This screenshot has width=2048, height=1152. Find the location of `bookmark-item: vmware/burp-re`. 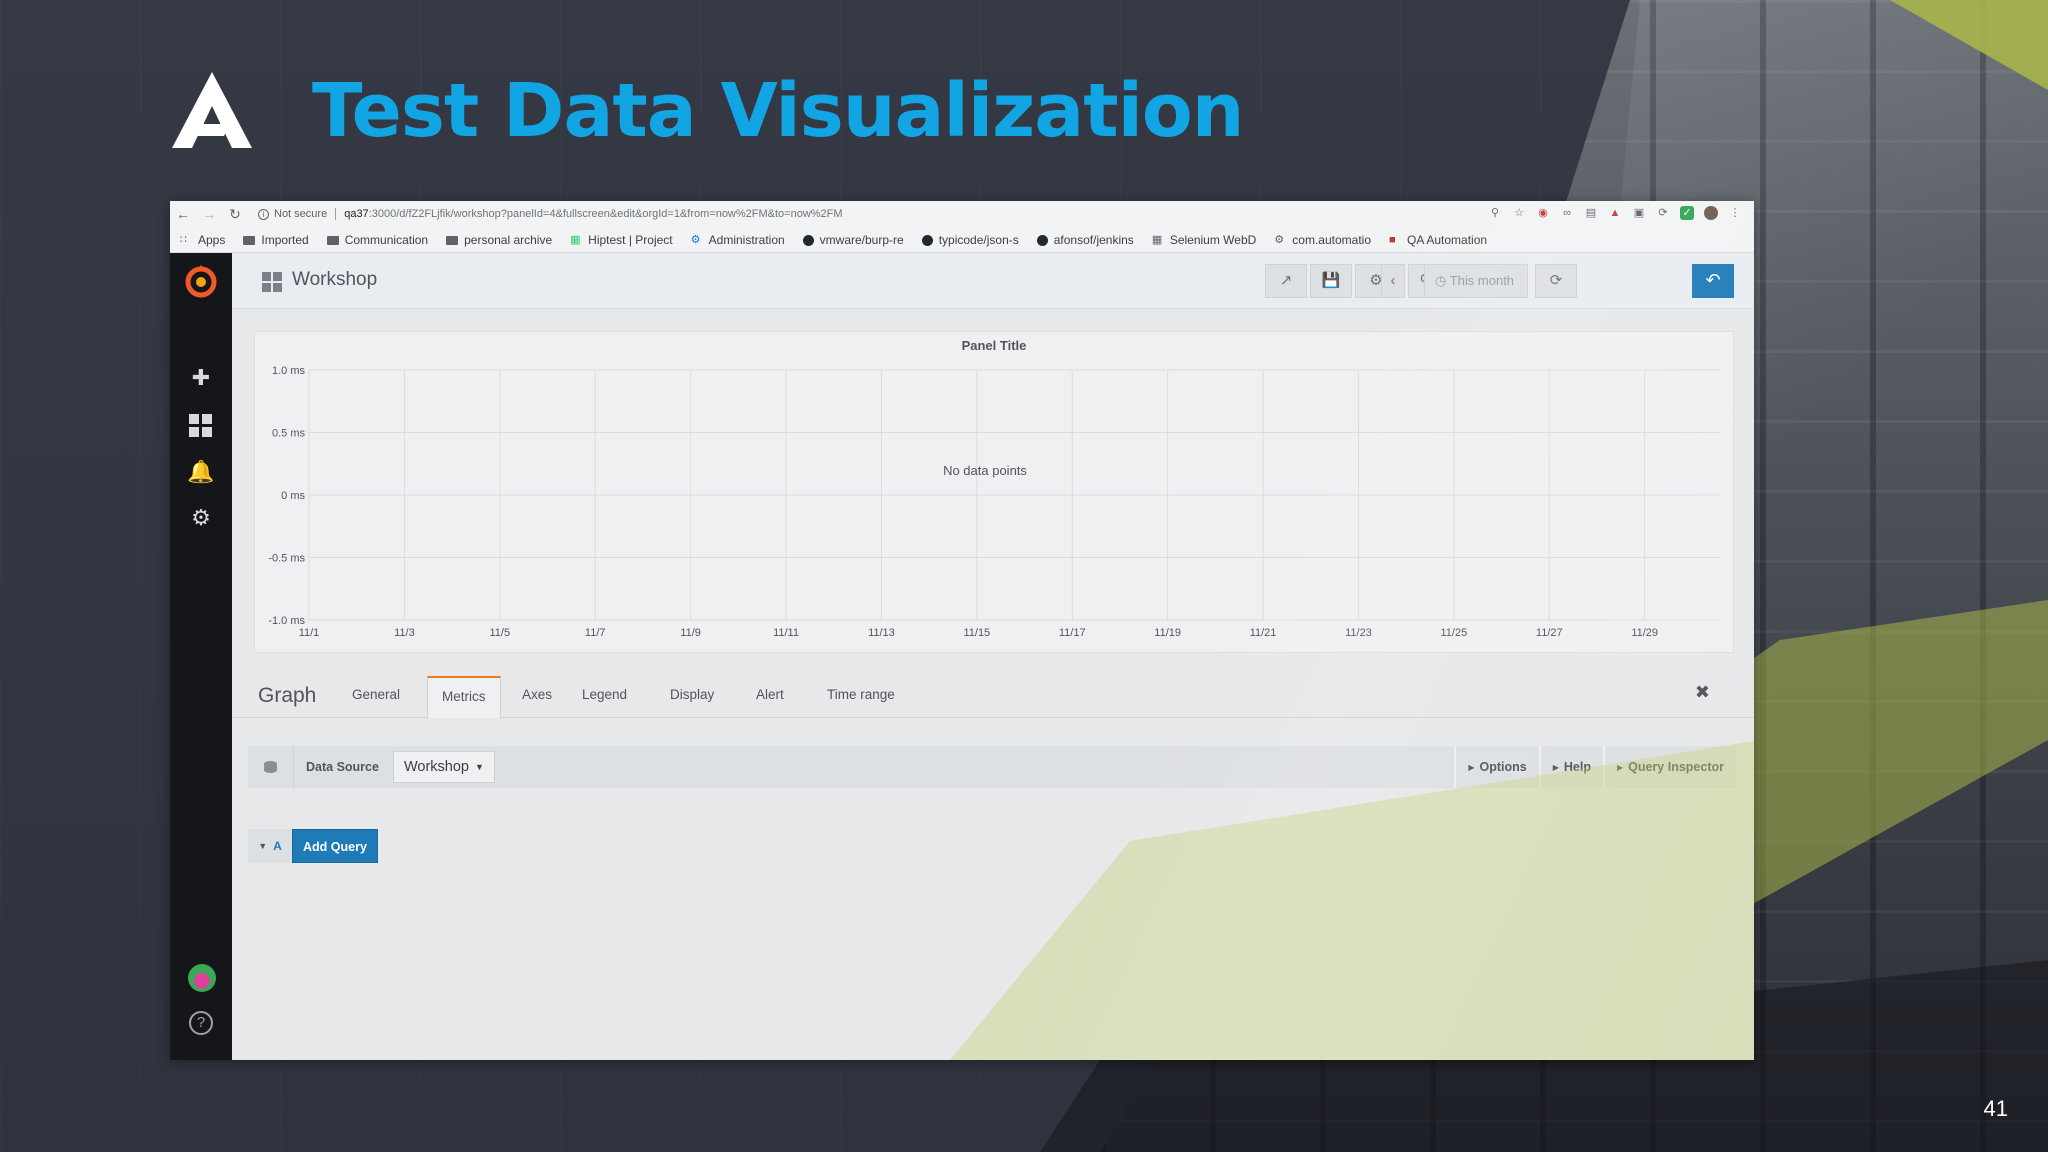

bookmark-item: vmware/burp-re is located at coordinates (853, 240).